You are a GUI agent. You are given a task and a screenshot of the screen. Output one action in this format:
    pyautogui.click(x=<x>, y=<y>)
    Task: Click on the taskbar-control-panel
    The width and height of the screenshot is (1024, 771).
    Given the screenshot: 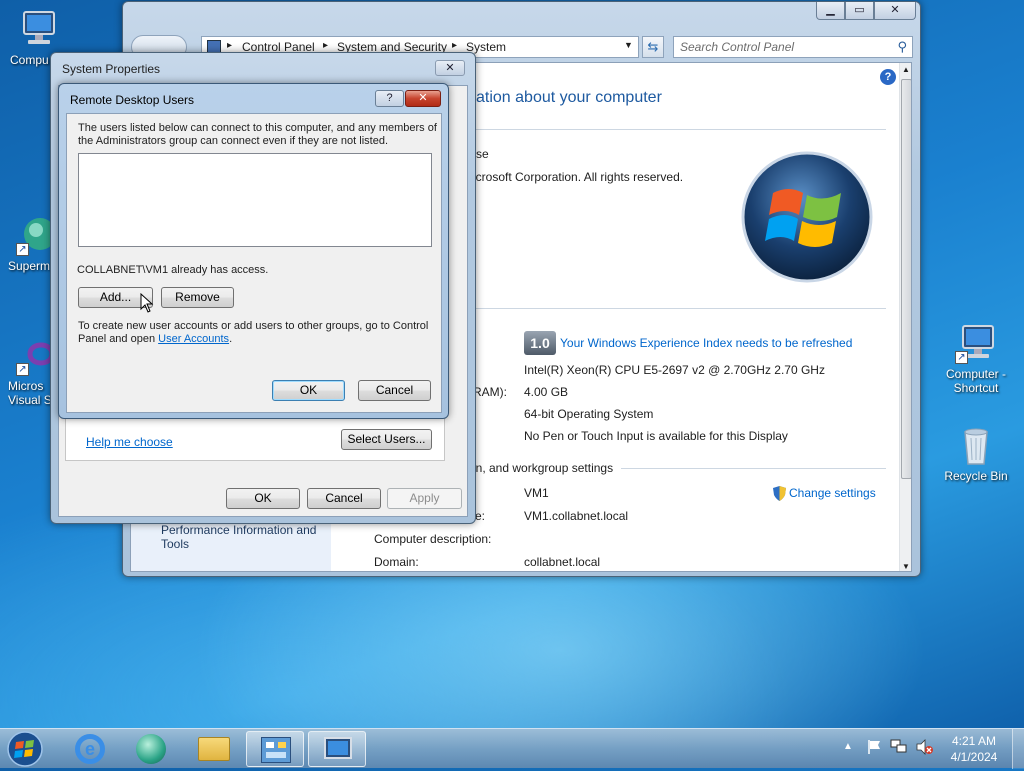 What is the action you would take?
    pyautogui.click(x=337, y=749)
    